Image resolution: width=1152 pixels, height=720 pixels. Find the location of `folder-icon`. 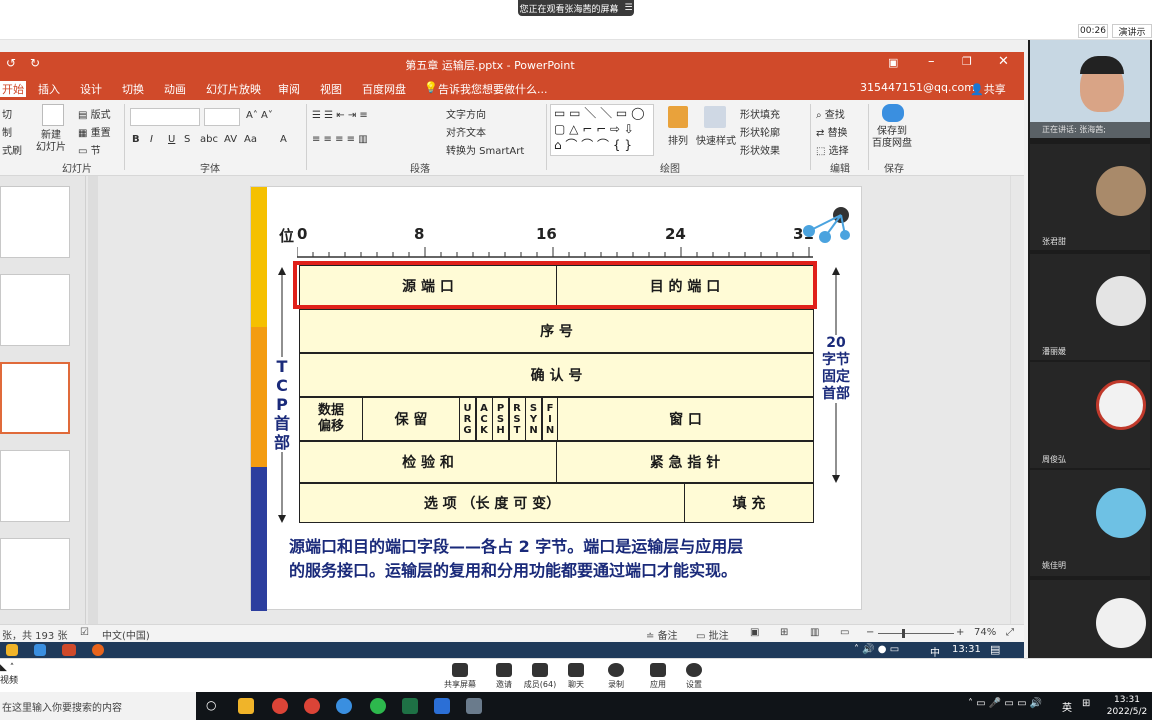

folder-icon is located at coordinates (12, 650).